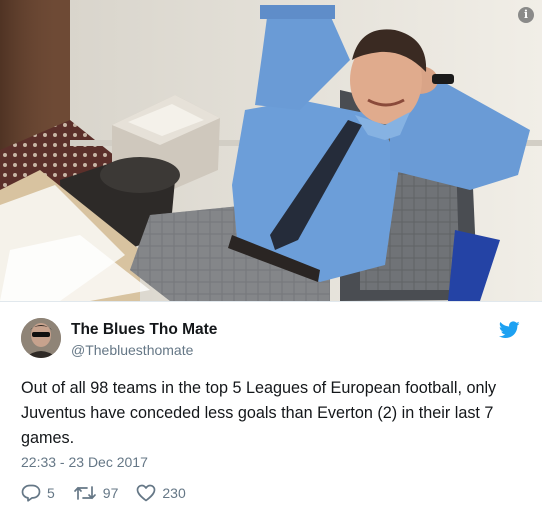 The width and height of the screenshot is (542, 518). I want to click on tweet-timestamp: 22:33 - 23 Dec 2017, so click(84, 462).